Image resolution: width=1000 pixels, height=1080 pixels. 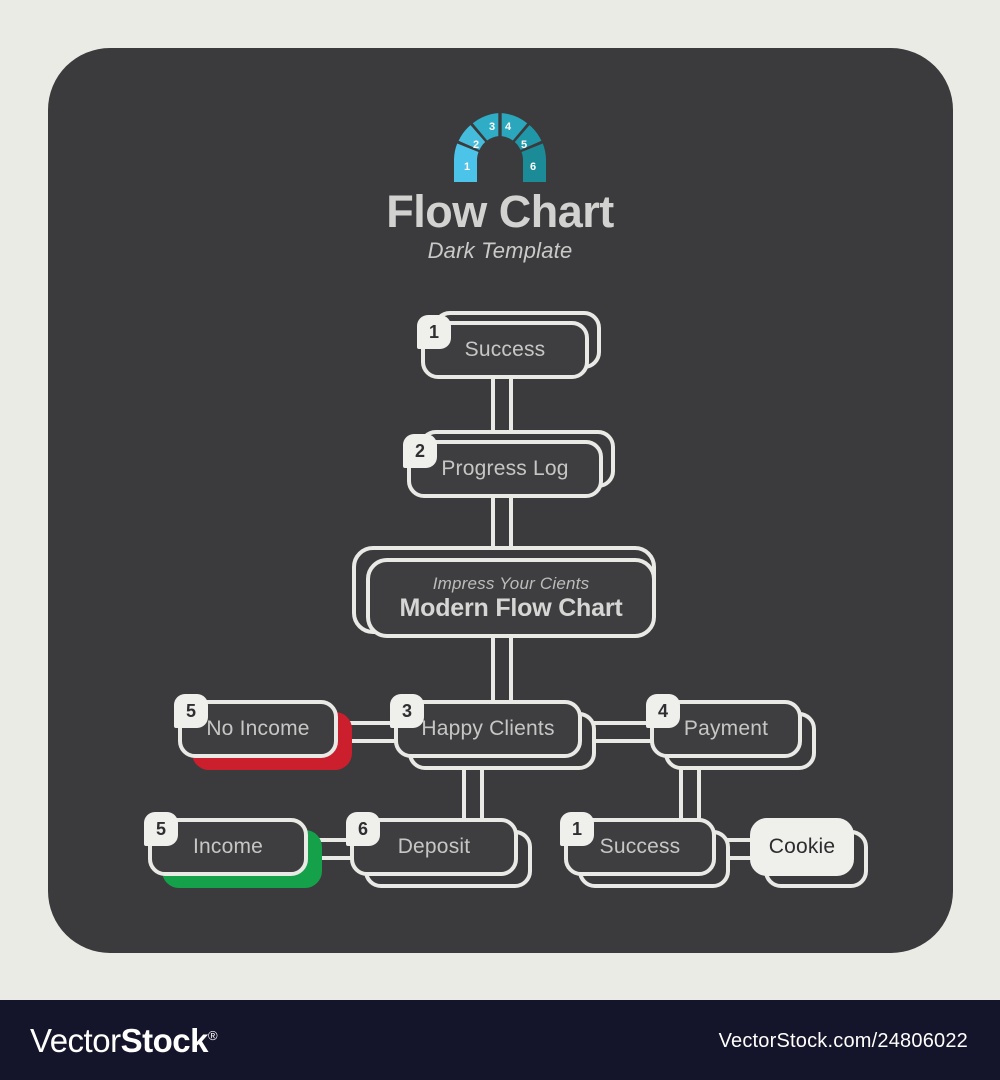 I want to click on node-cookie: Cookie, so click(x=809, y=856).